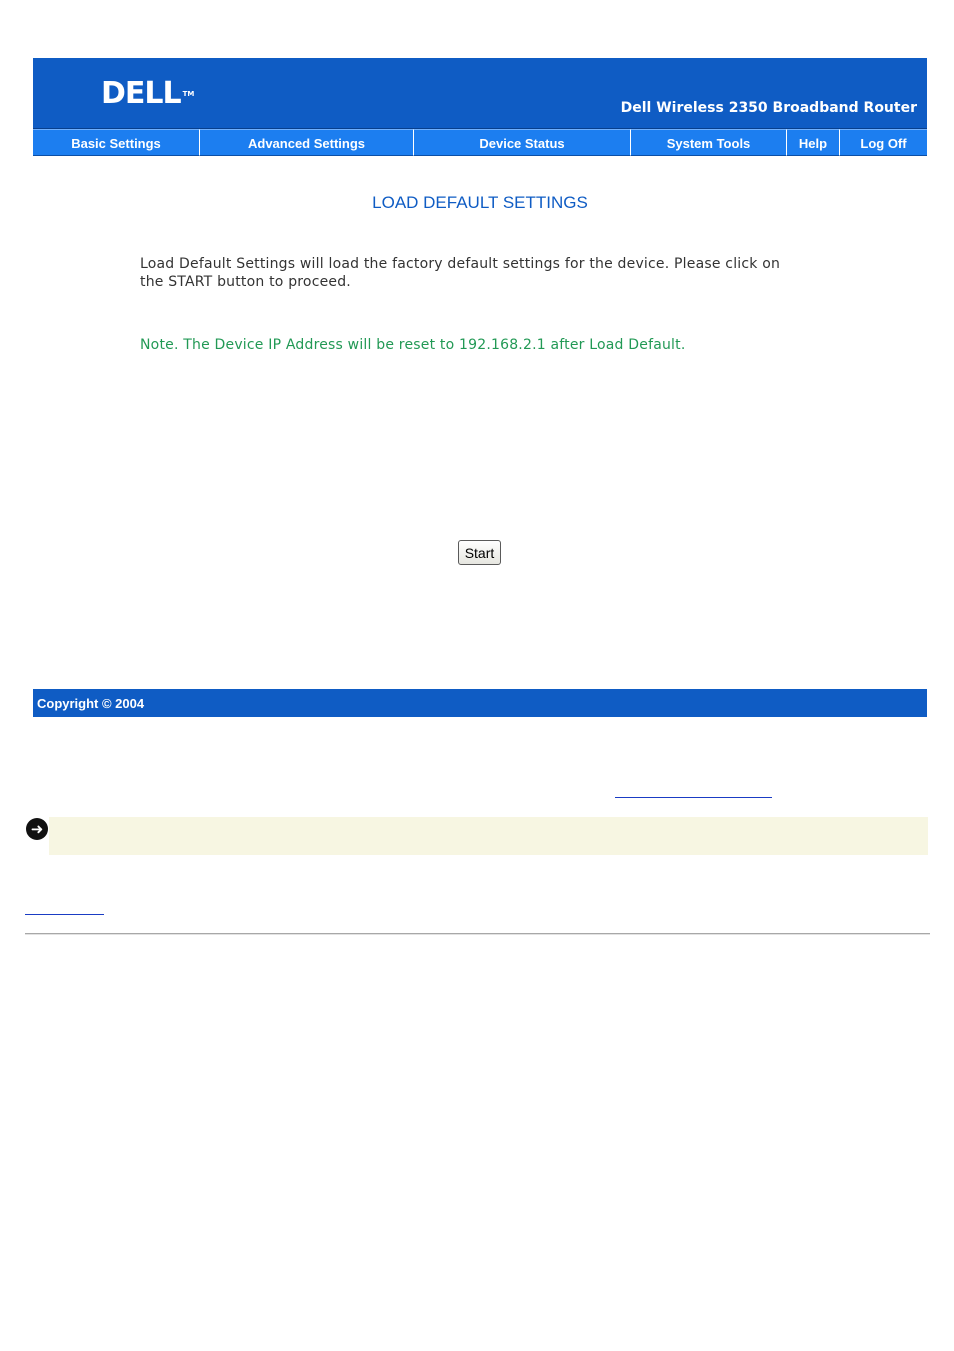 Image resolution: width=954 pixels, height=1351 pixels. Describe the element at coordinates (813, 142) in the screenshot. I see `nav-help: Help` at that location.